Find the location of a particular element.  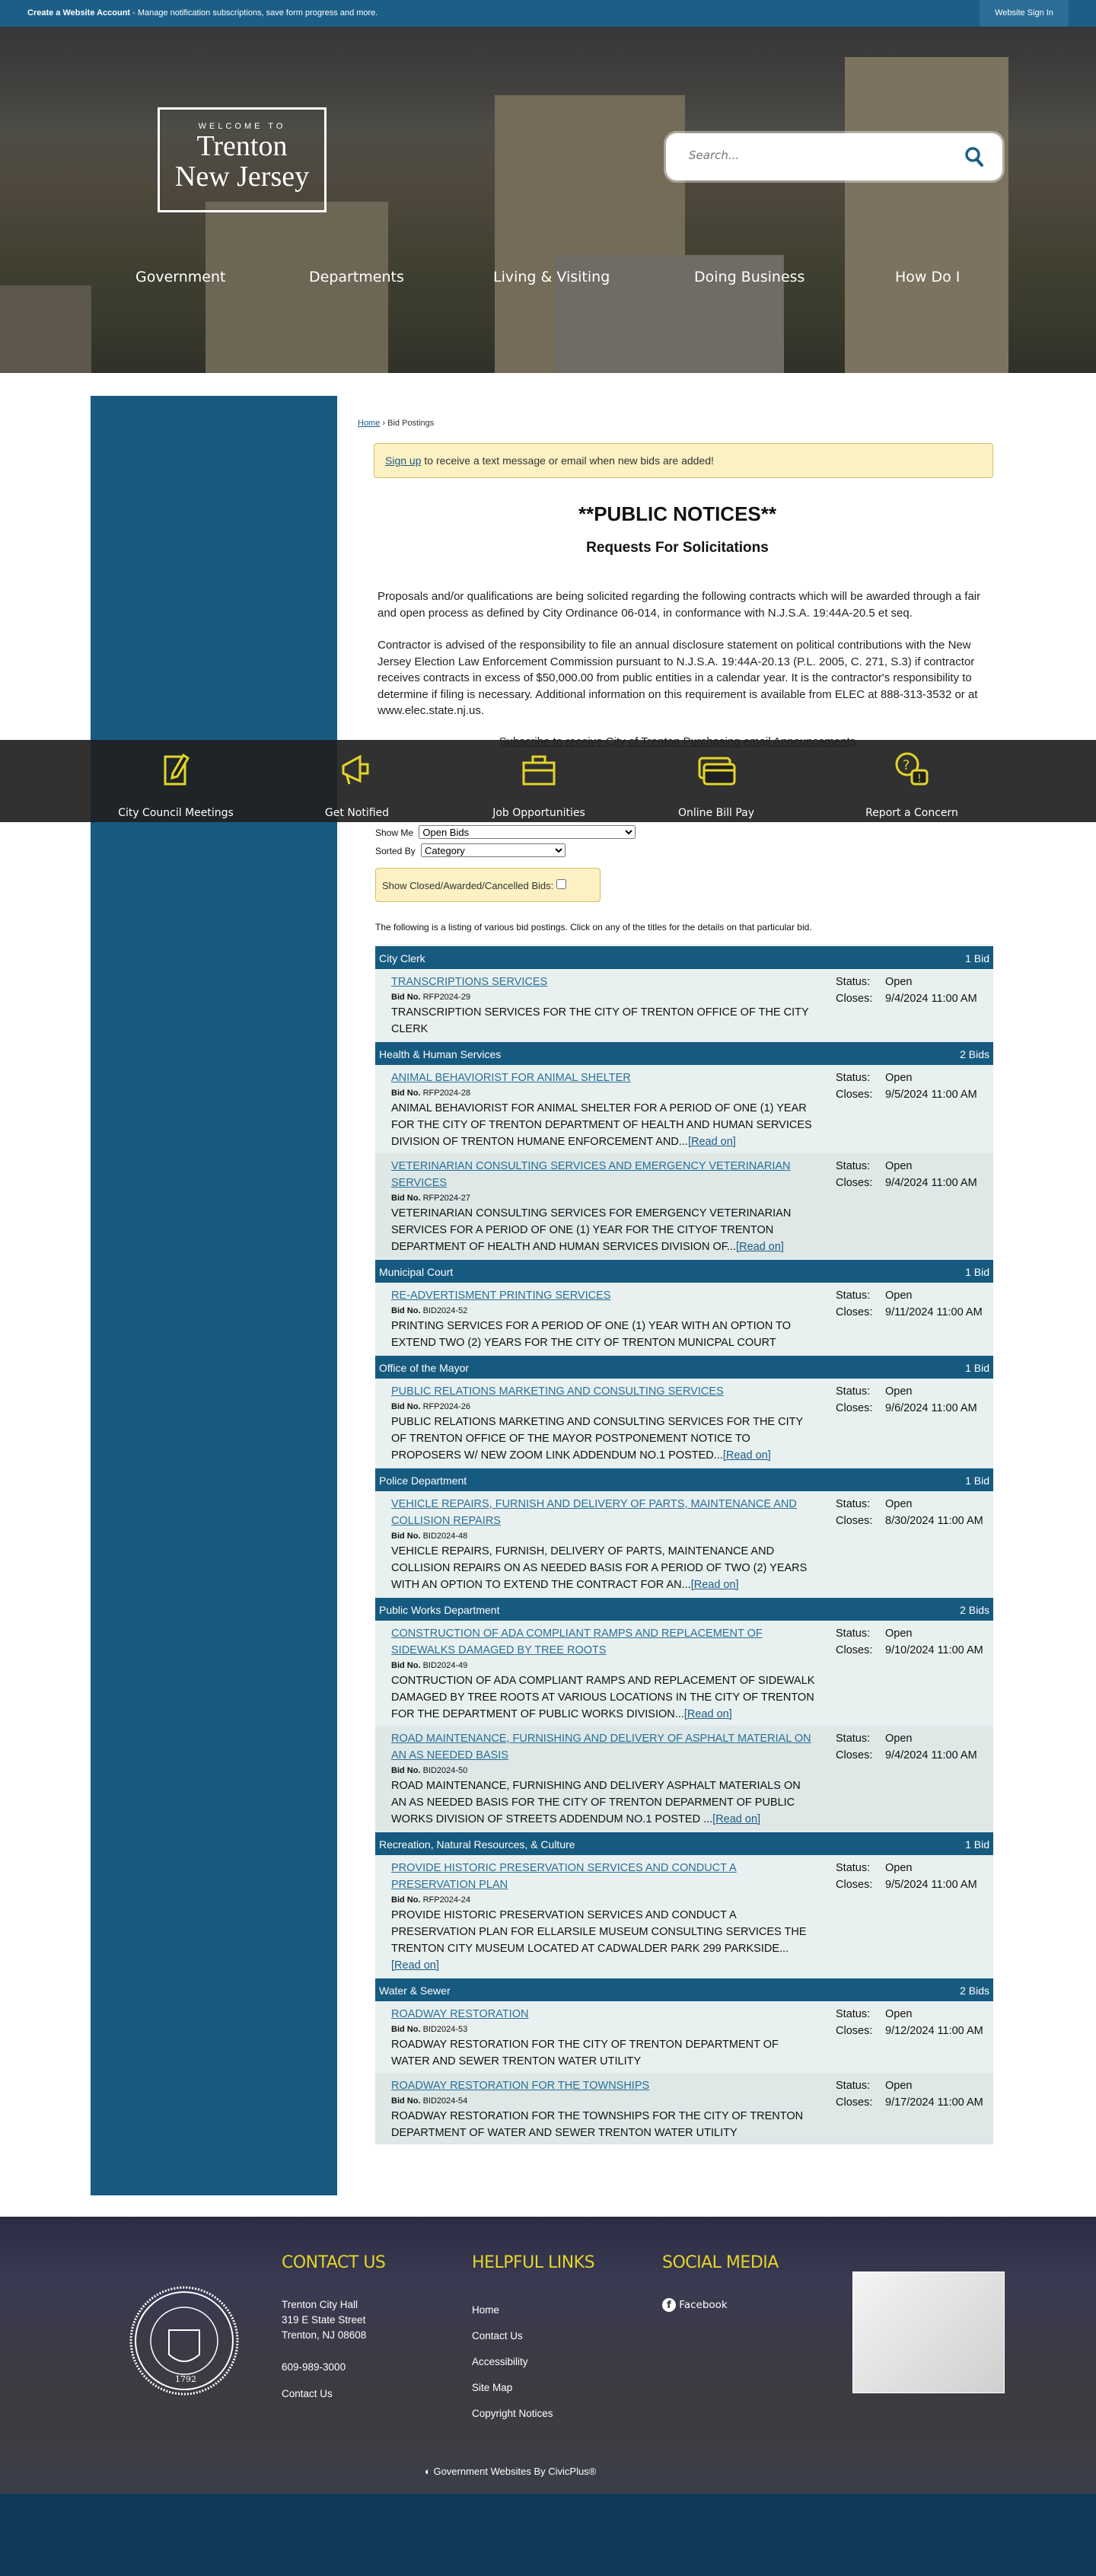

search-input is located at coordinates (814, 155).